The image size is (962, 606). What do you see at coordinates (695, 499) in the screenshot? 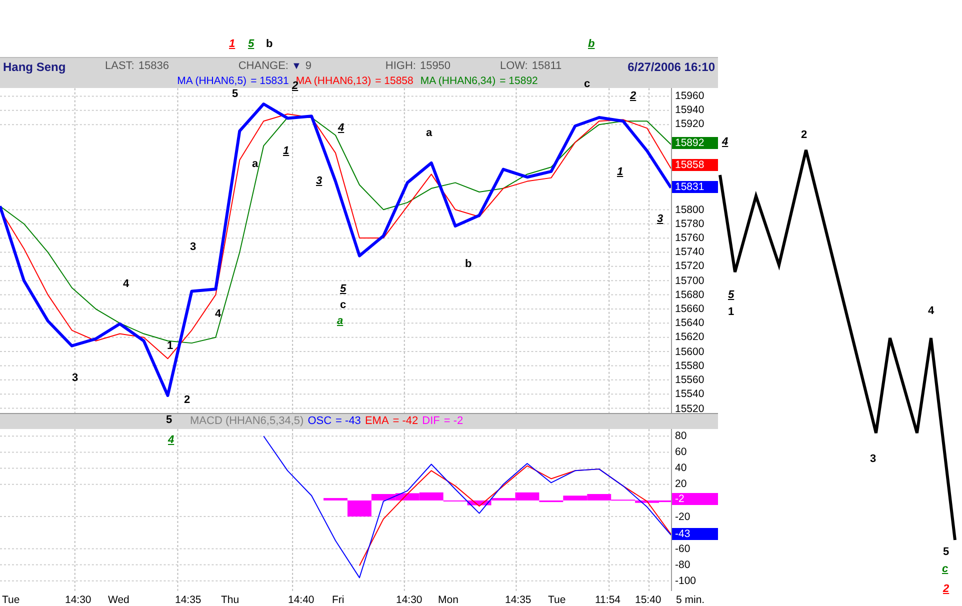
I see `value-badge: -2` at bounding box center [695, 499].